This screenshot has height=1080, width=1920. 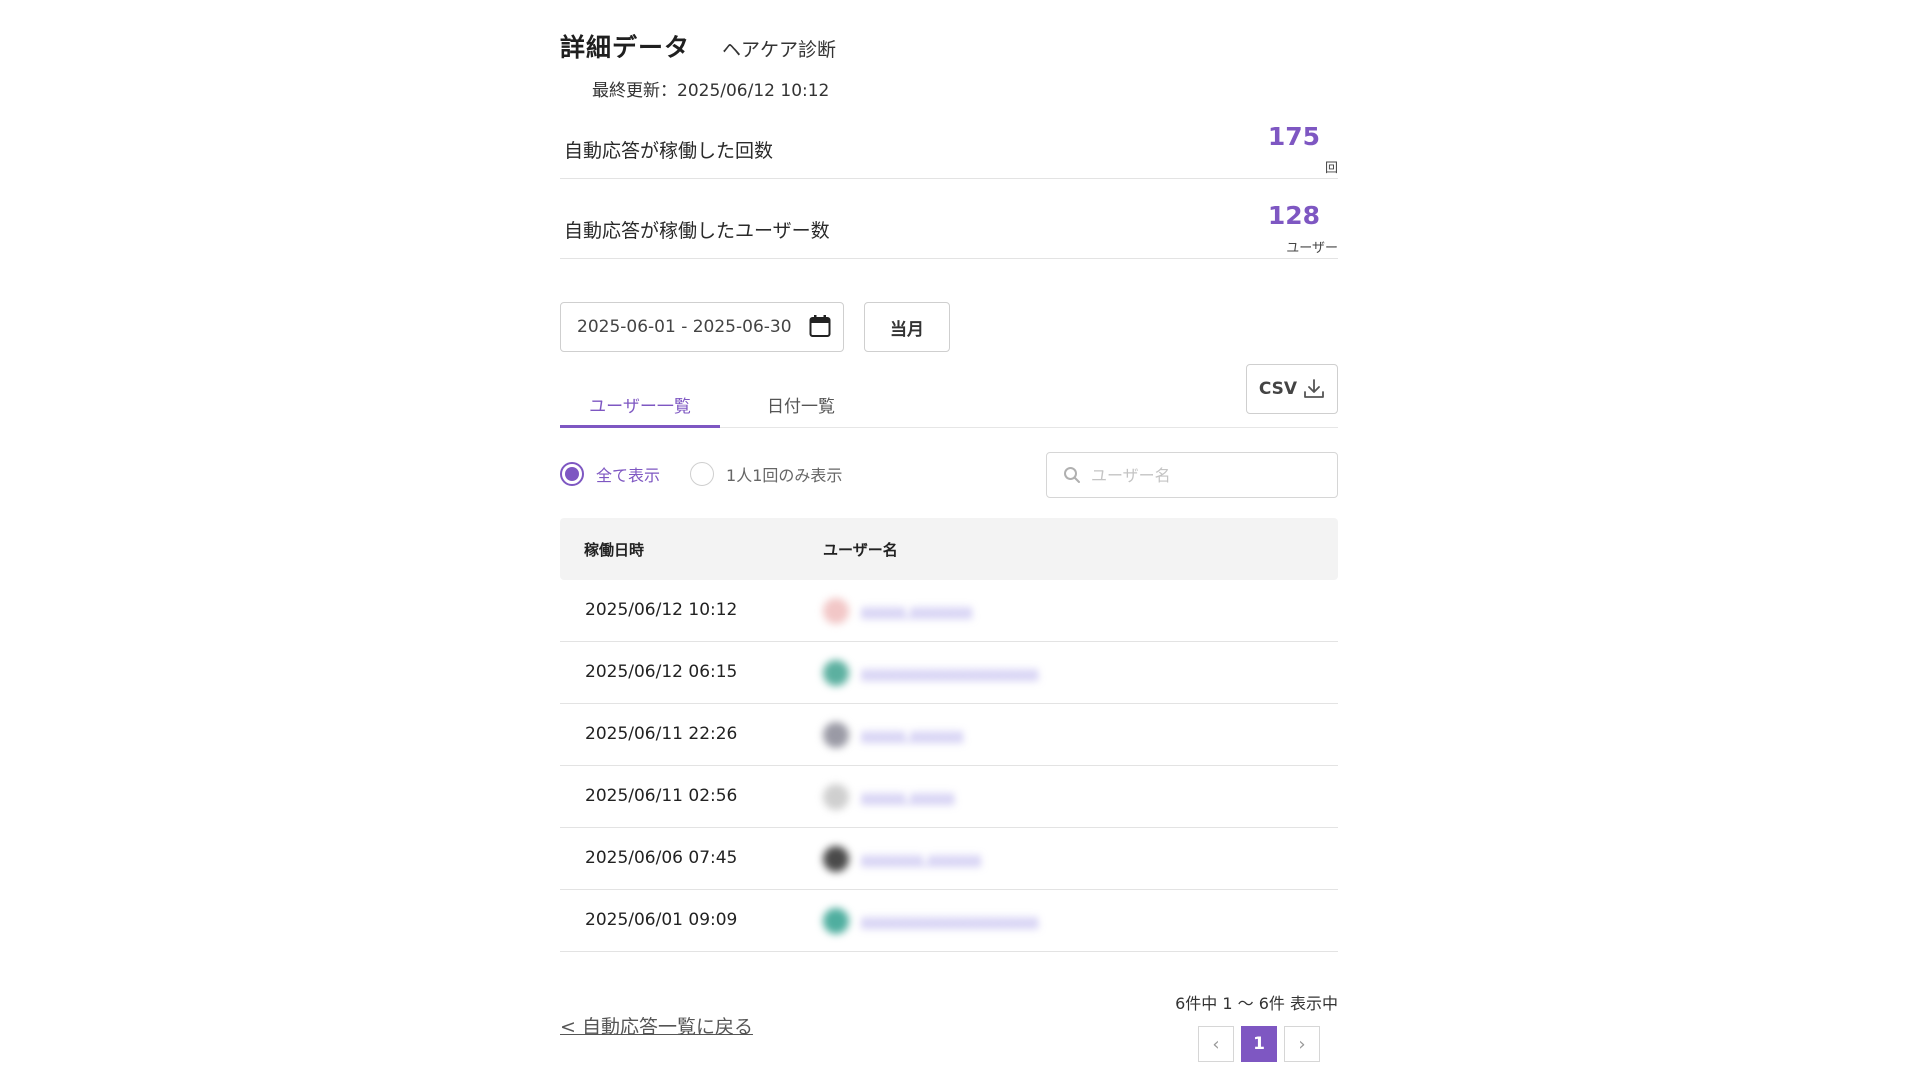 I want to click on username-link: xxxxx xxxxxxx, so click(x=916, y=611).